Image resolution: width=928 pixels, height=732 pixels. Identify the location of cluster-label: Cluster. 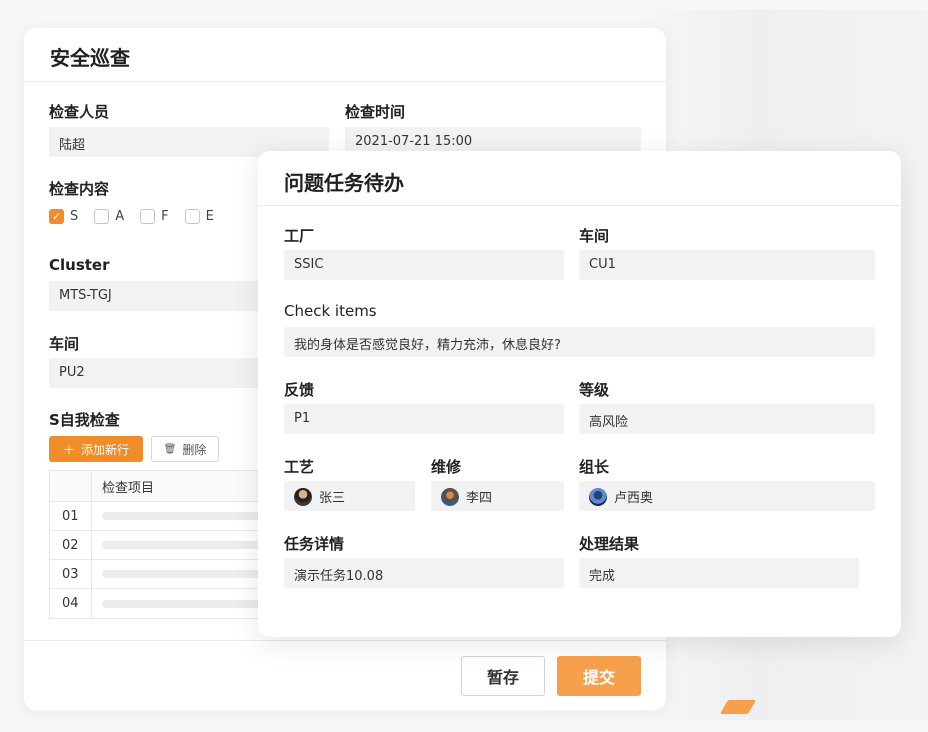
(79, 265).